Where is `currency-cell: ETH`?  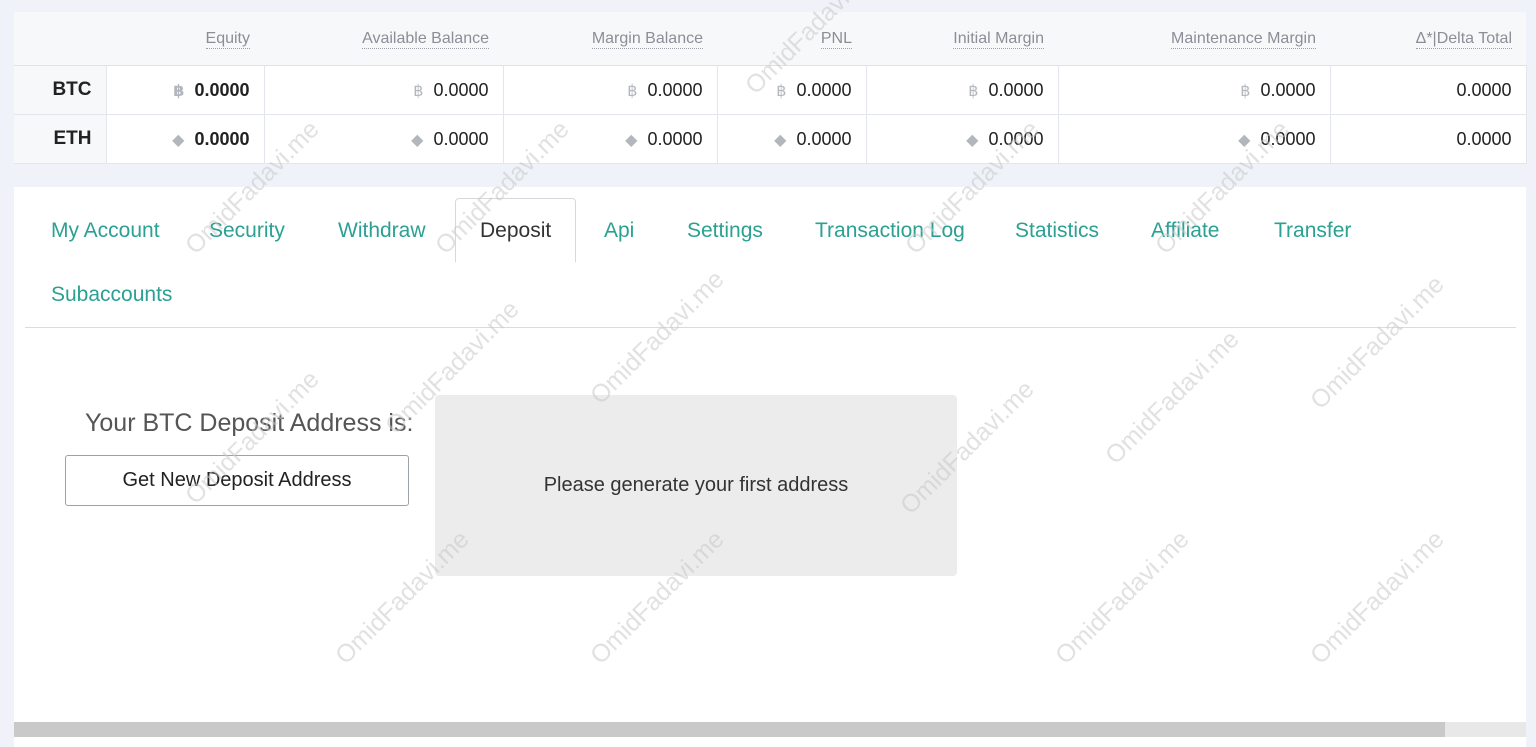 currency-cell: ETH is located at coordinates (60, 139).